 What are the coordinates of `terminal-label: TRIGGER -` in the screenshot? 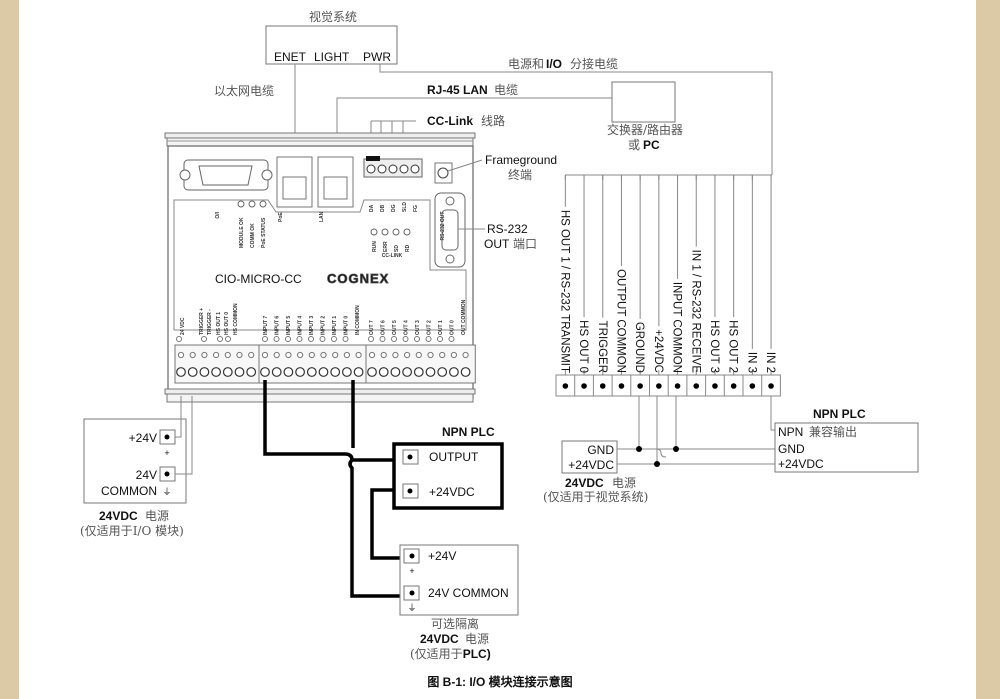 It's located at (210, 322).